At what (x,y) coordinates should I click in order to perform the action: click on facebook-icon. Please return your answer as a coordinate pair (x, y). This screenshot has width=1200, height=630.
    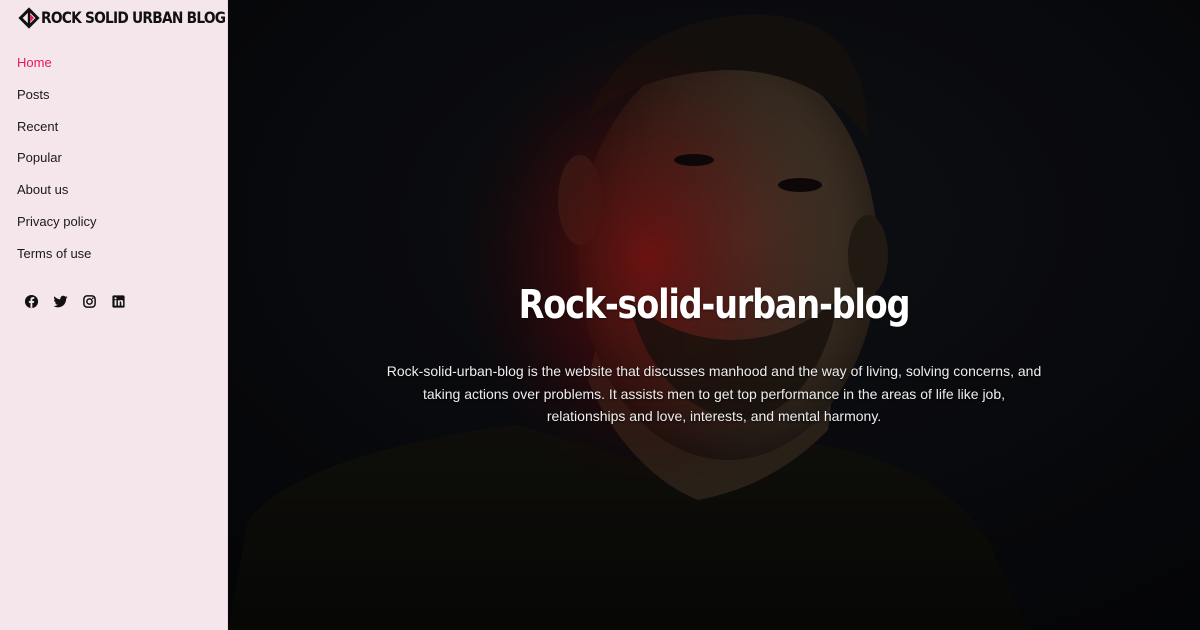
    Looking at the image, I should click on (31, 301).